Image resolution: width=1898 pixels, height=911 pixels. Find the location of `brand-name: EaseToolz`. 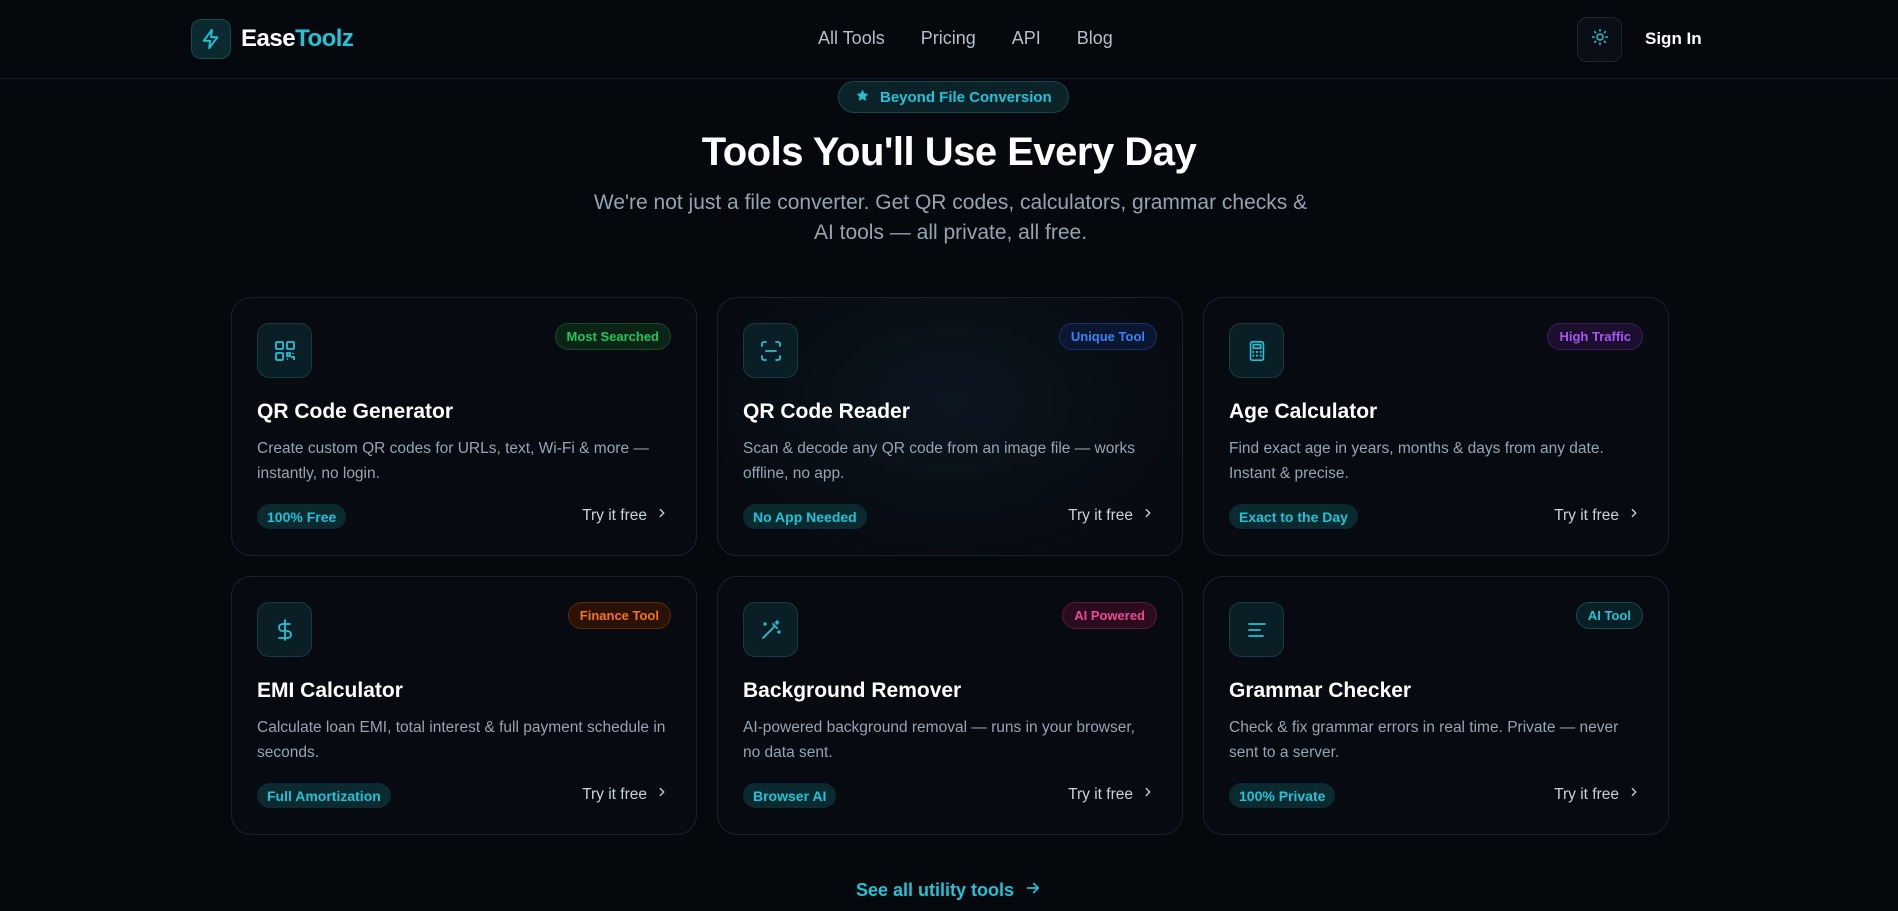

brand-name: EaseToolz is located at coordinates (297, 39).